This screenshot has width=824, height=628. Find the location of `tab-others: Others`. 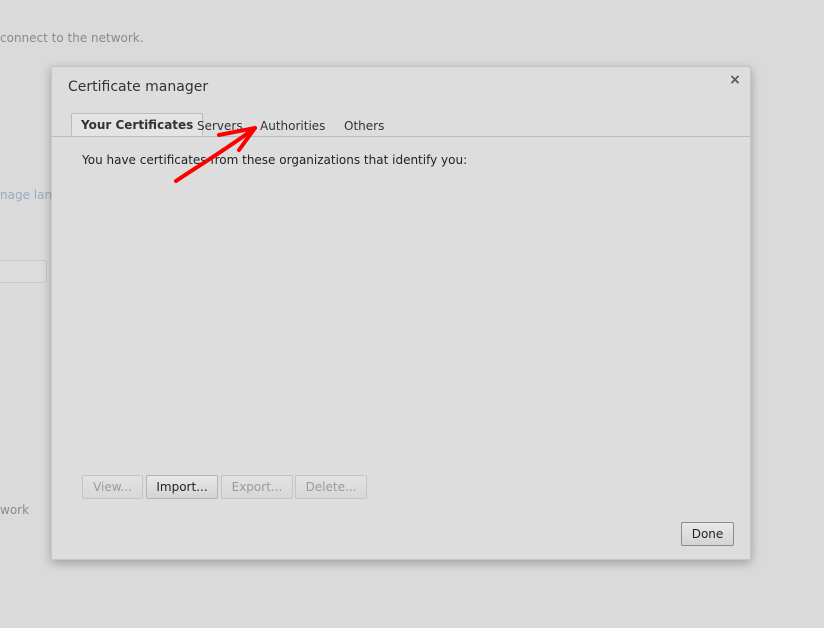

tab-others: Others is located at coordinates (364, 126).